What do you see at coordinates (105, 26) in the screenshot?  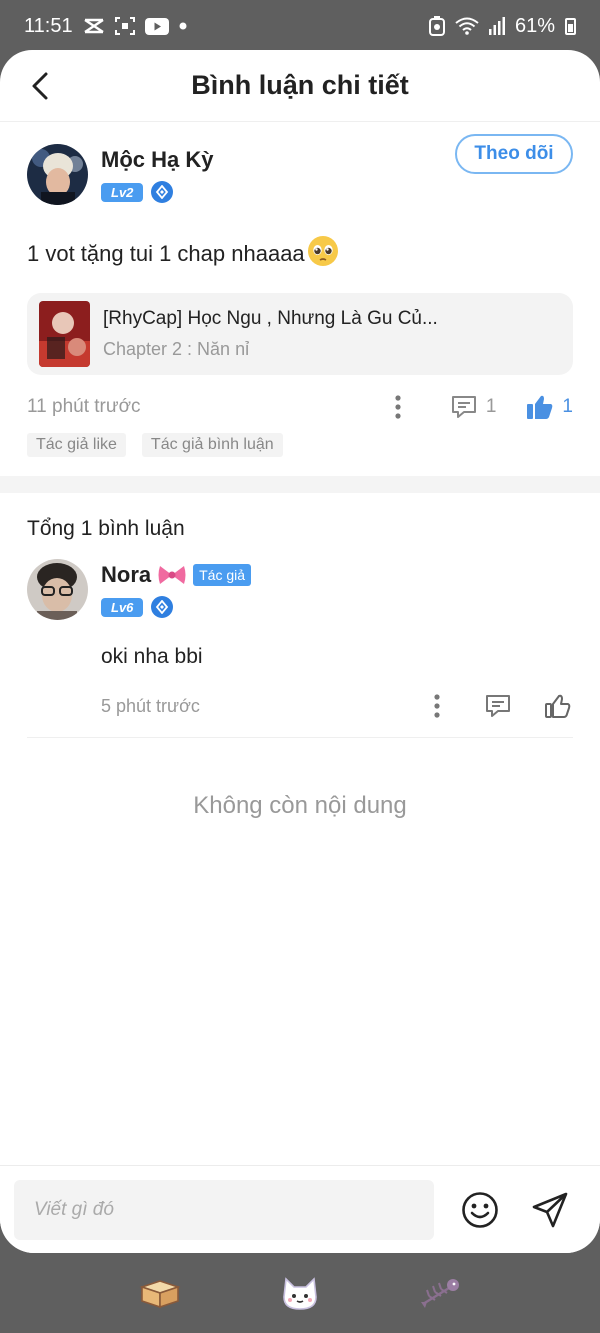 I see `status-left: 11:51` at bounding box center [105, 26].